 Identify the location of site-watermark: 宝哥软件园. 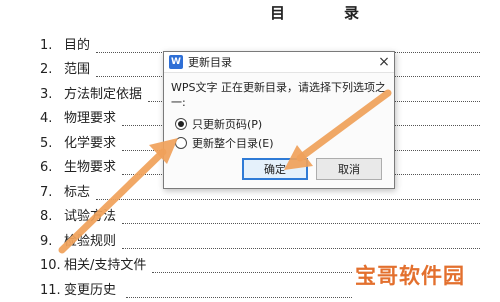
(425, 275).